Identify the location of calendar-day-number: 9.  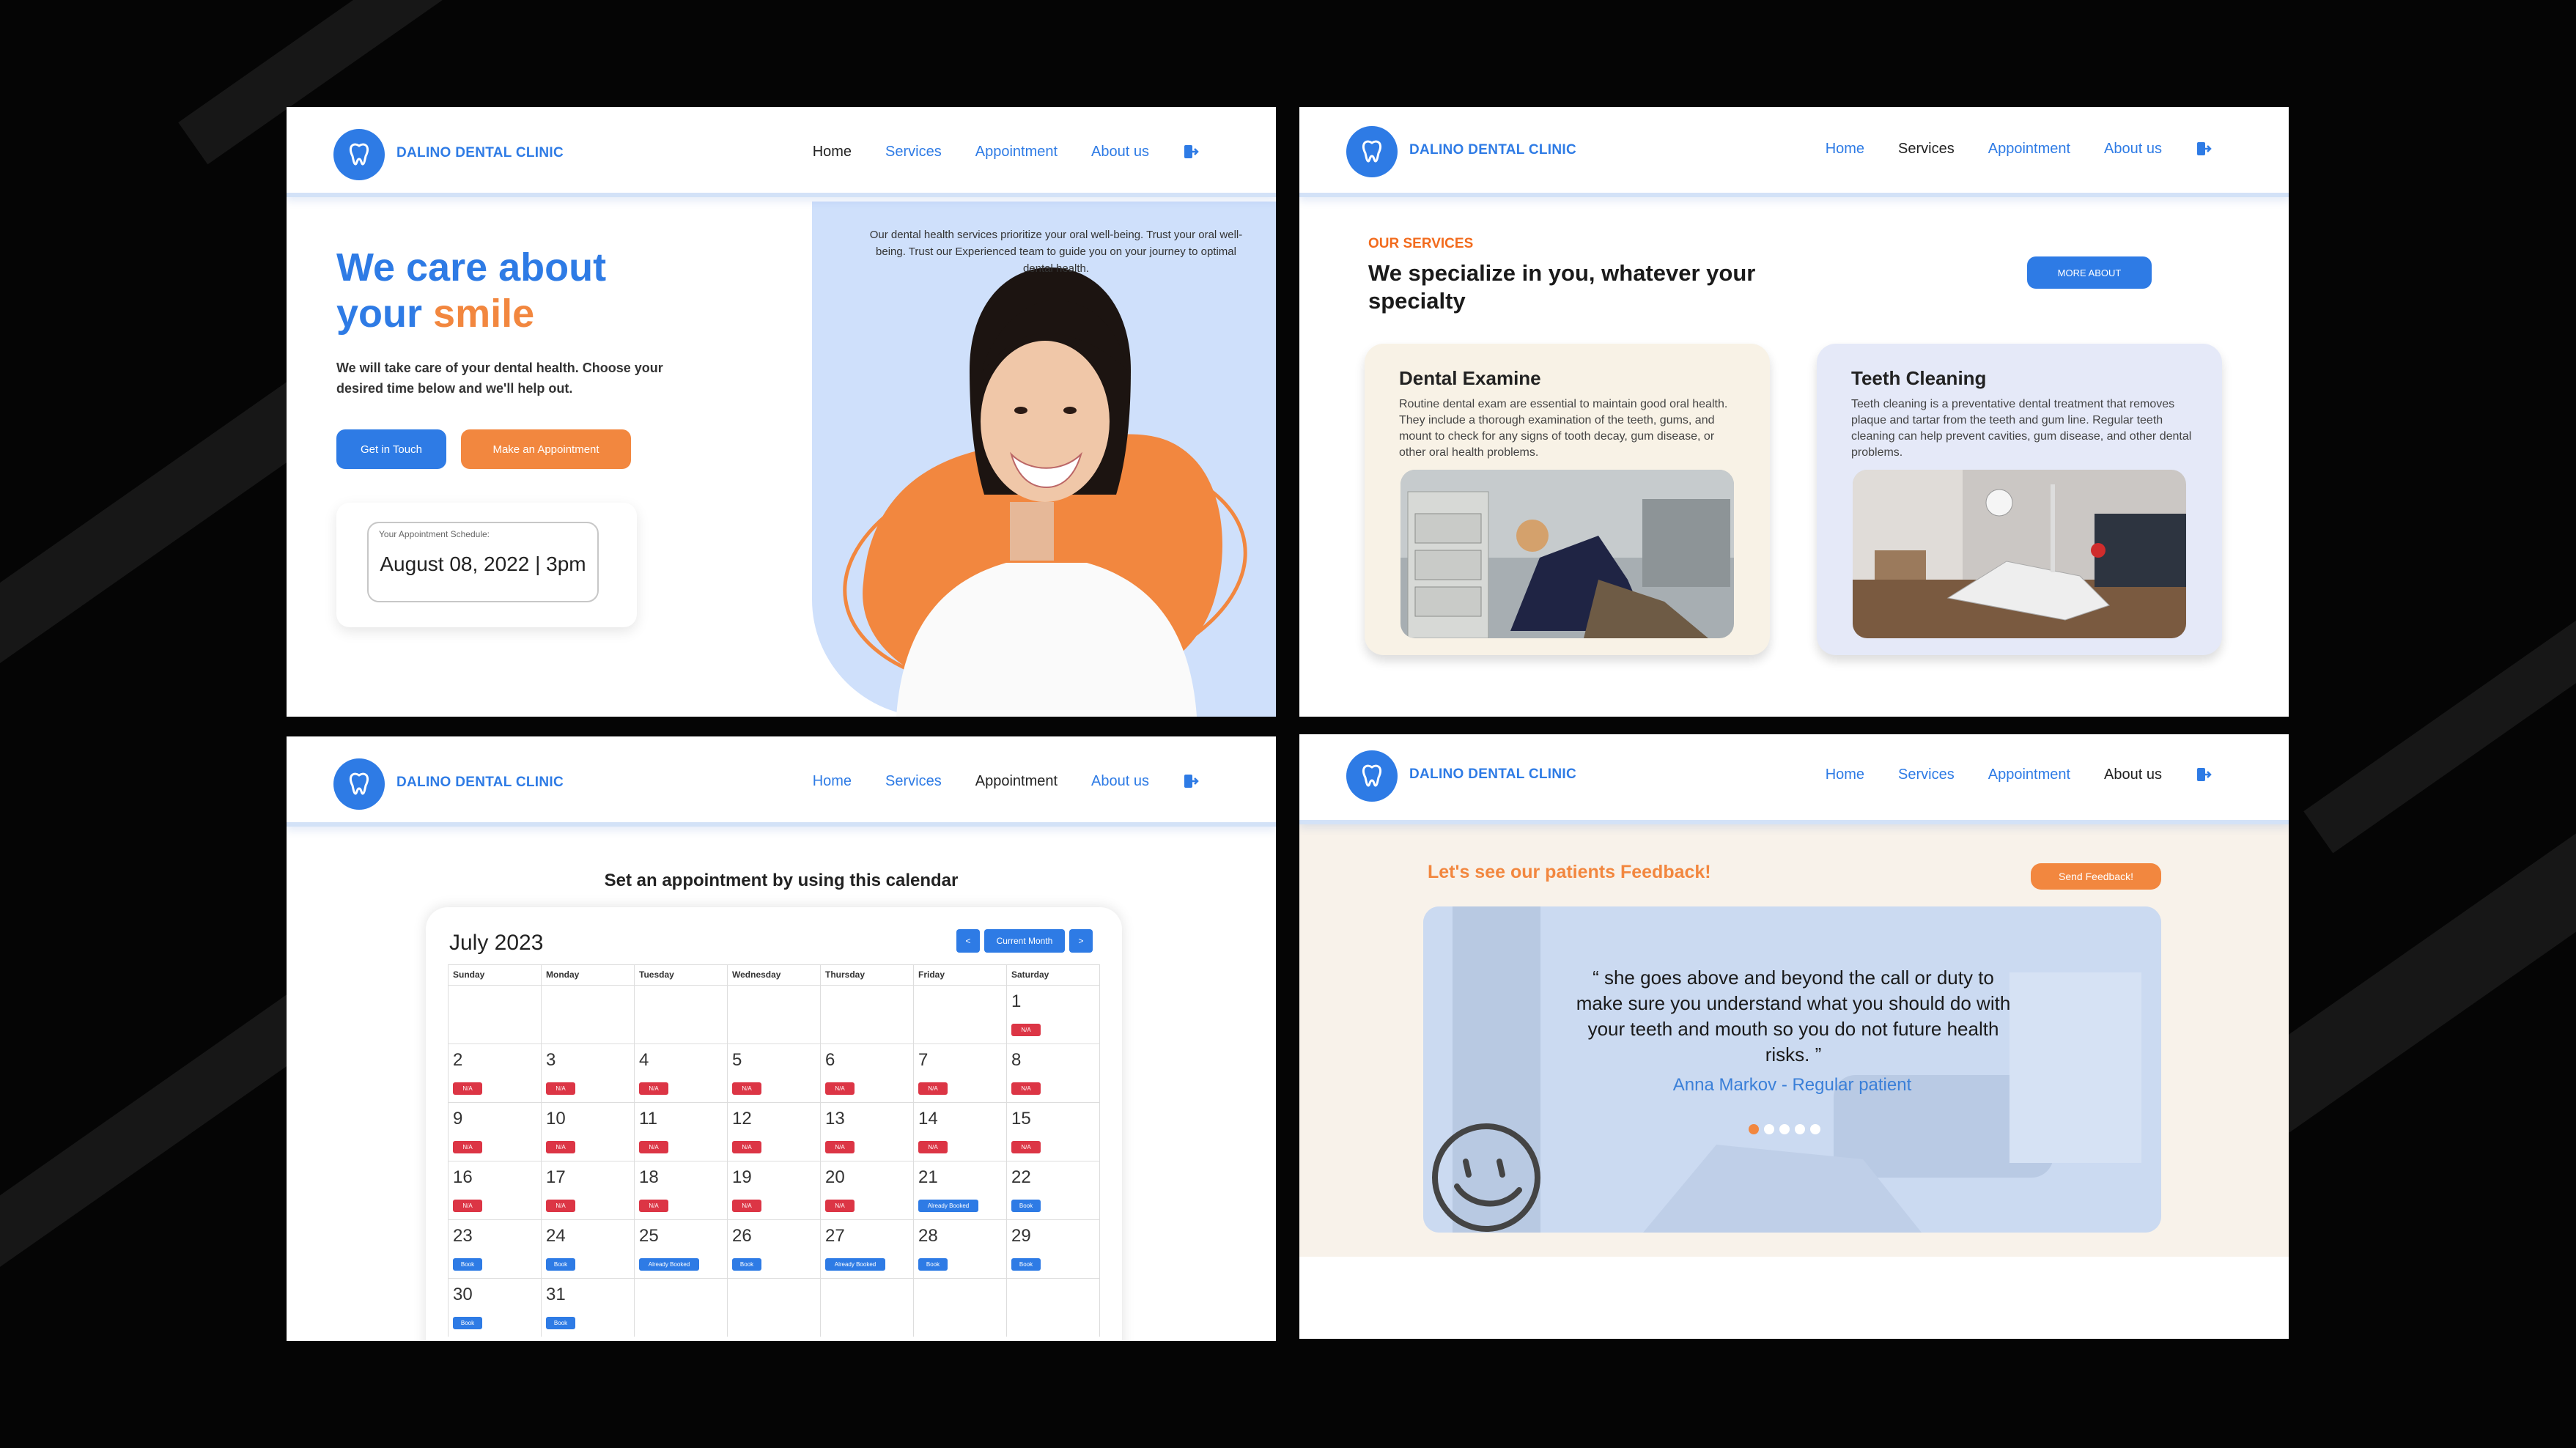
(458, 1119).